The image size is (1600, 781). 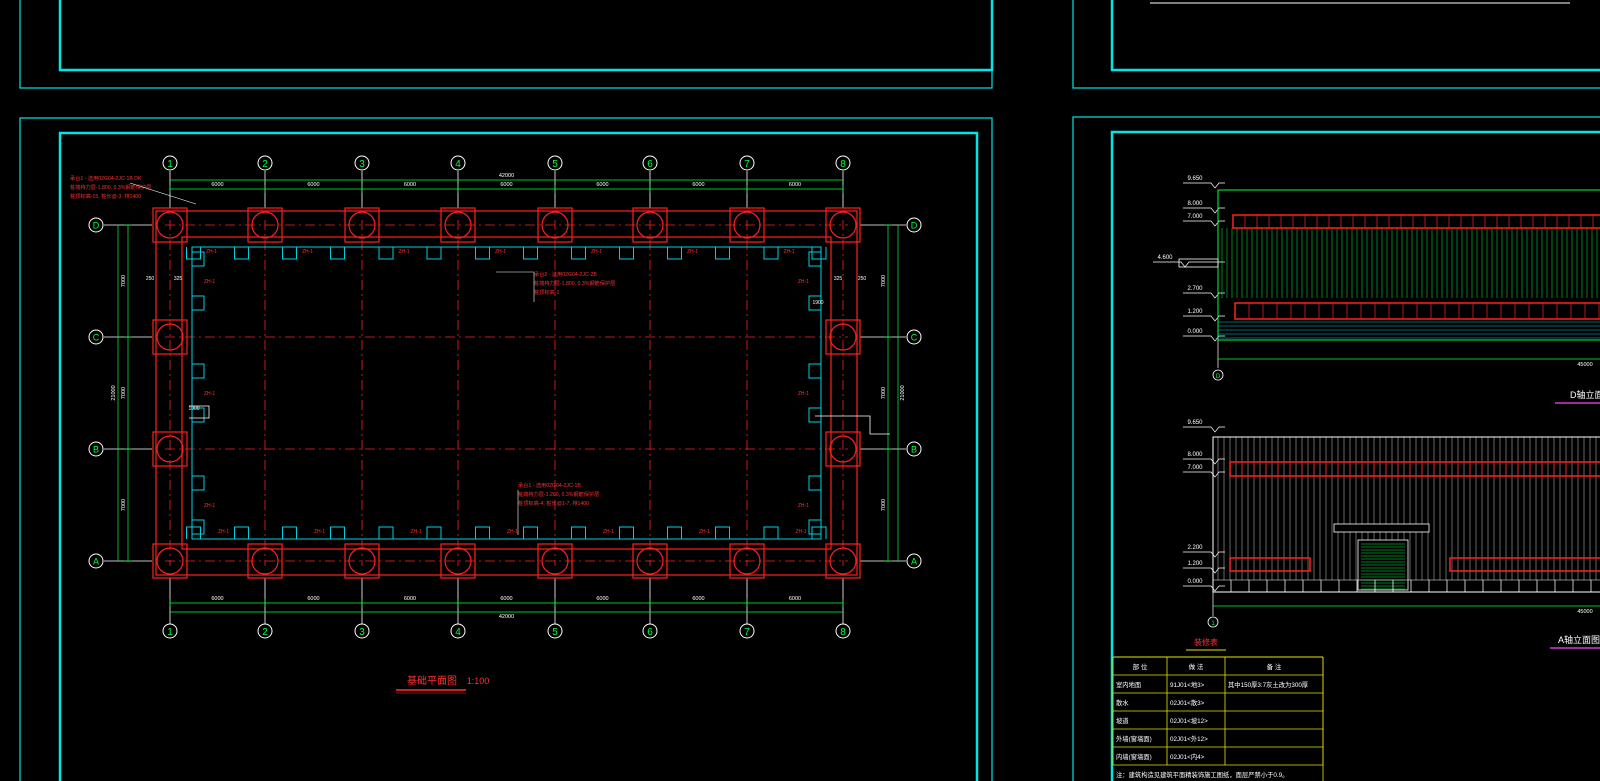 What do you see at coordinates (843, 632) in the screenshot?
I see `axis-label-bottom-8: 8` at bounding box center [843, 632].